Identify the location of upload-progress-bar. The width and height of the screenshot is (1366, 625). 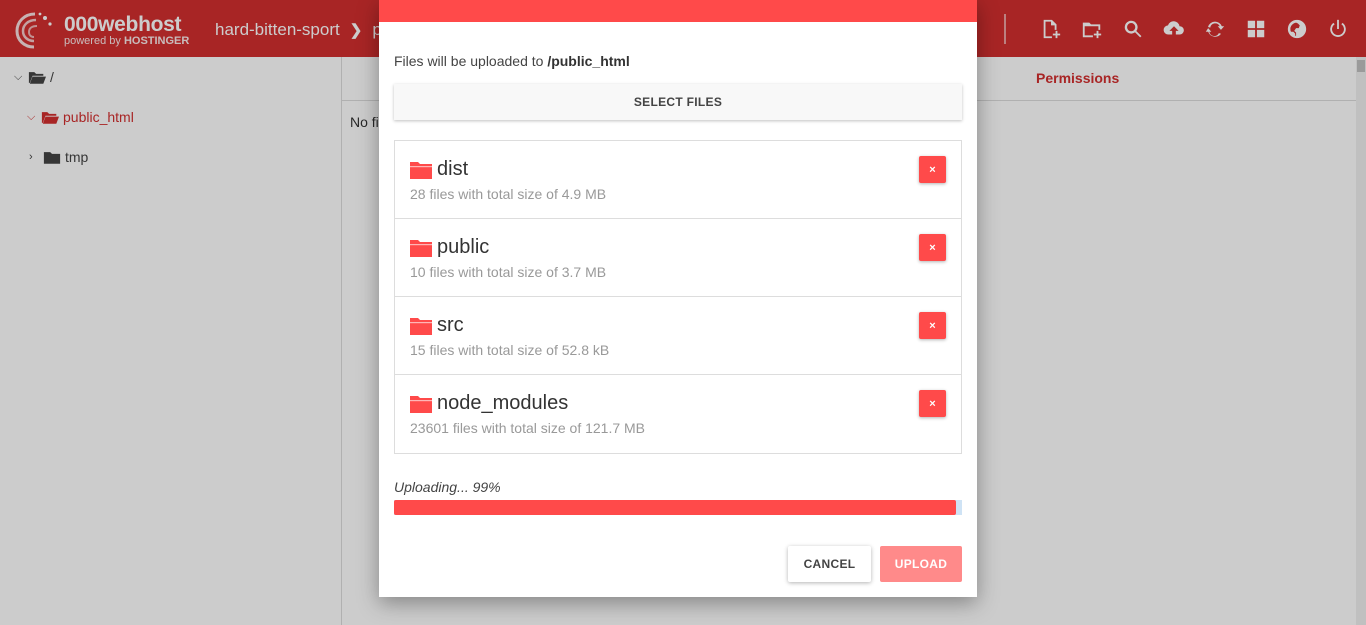
(678, 507).